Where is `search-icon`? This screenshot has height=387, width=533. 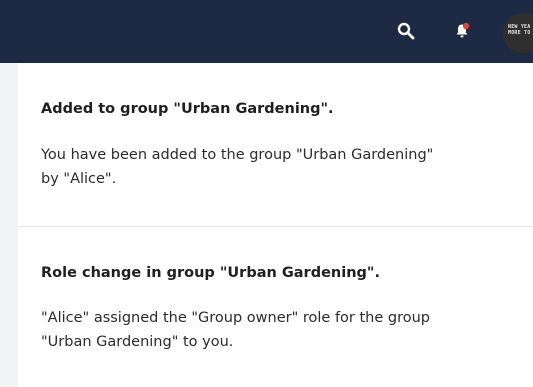 search-icon is located at coordinates (406, 31).